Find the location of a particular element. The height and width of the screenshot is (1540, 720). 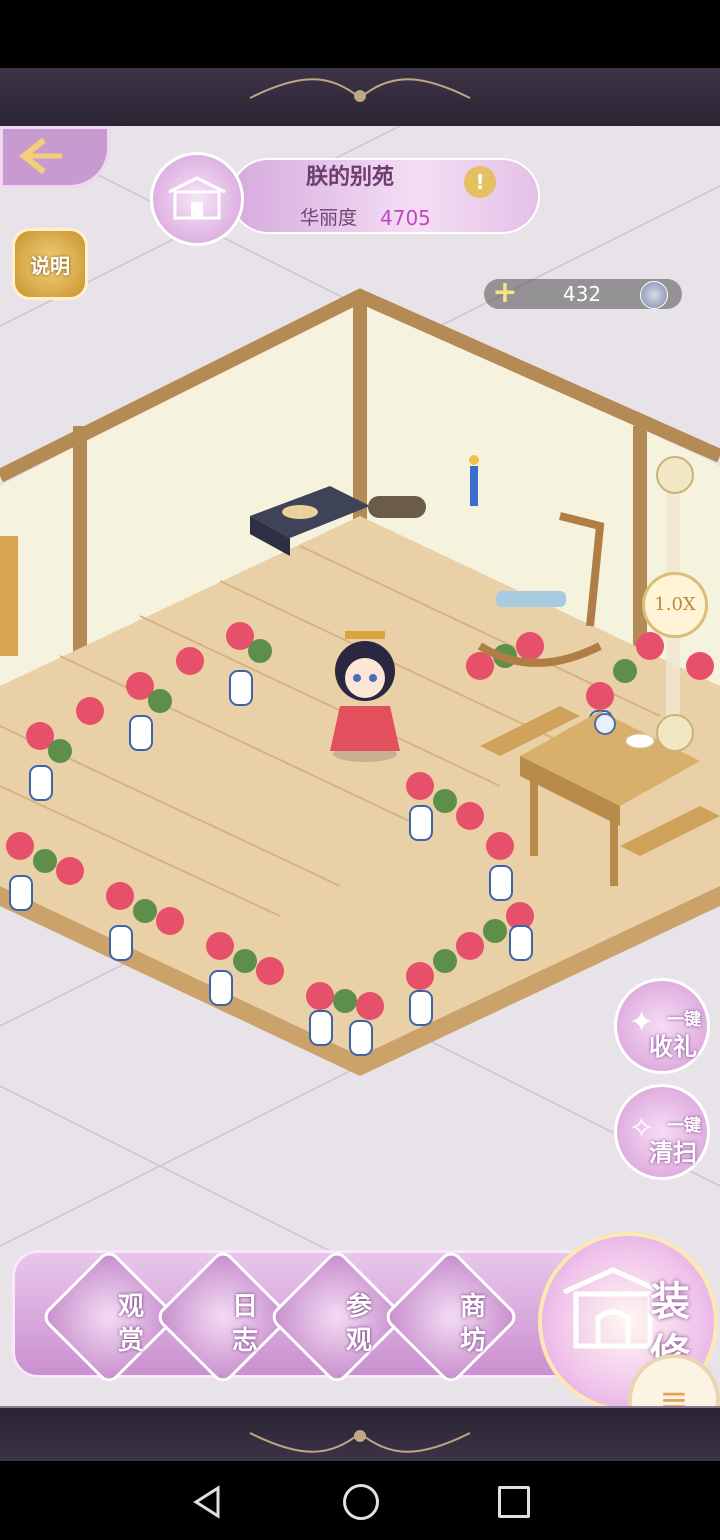

collect-gifts-label-bottom: 收礼 is located at coordinates (673, 1046).